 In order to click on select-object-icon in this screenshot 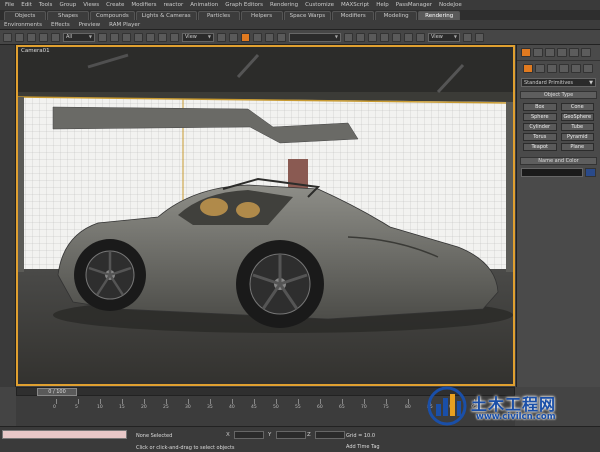, I will do `click(102, 37)`.